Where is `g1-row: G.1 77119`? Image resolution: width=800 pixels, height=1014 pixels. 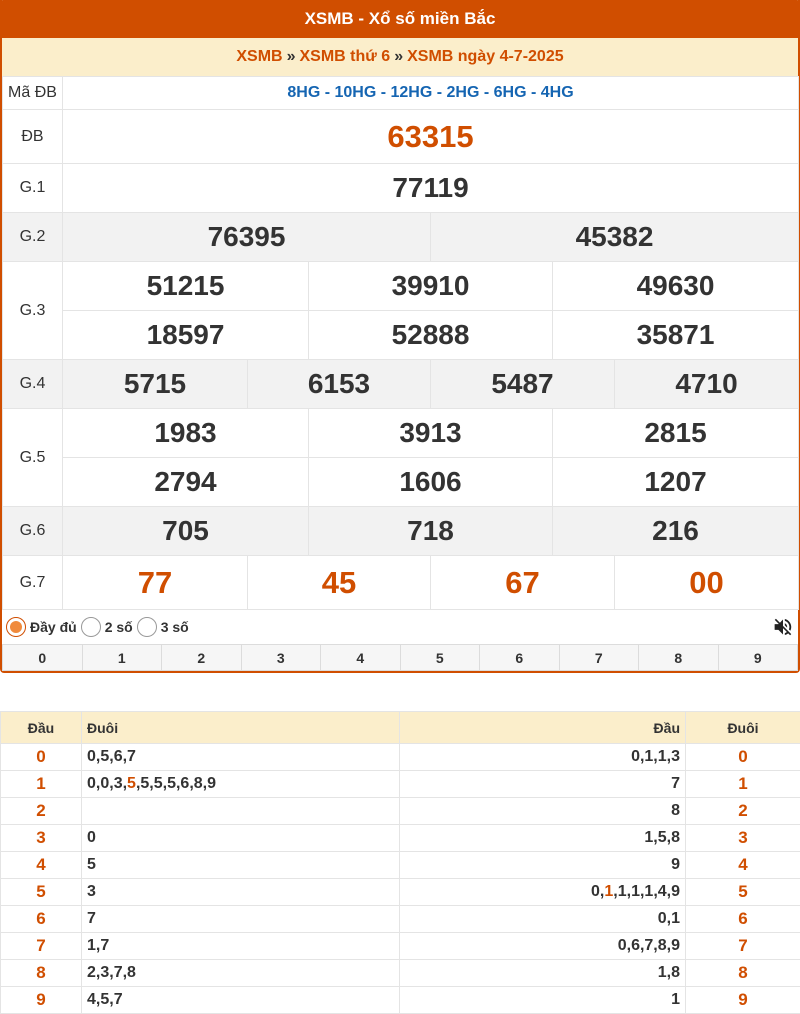 g1-row: G.1 77119 is located at coordinates (401, 188).